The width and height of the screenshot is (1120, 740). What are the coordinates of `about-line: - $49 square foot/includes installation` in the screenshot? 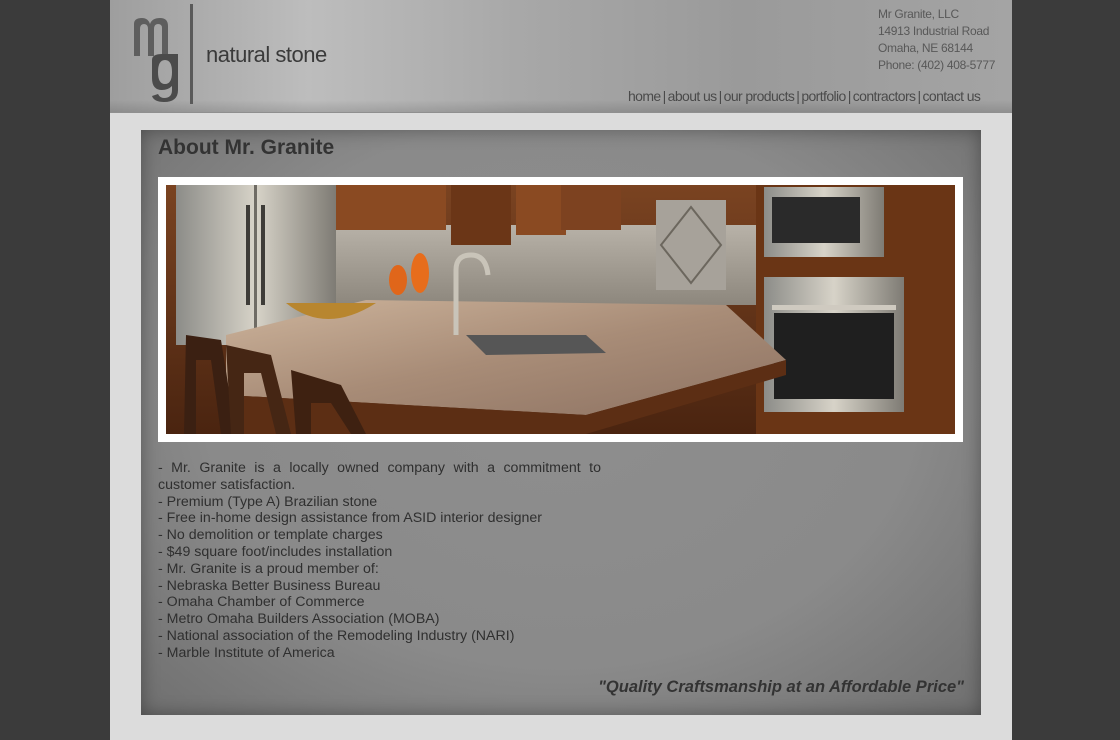 It's located at (275, 551).